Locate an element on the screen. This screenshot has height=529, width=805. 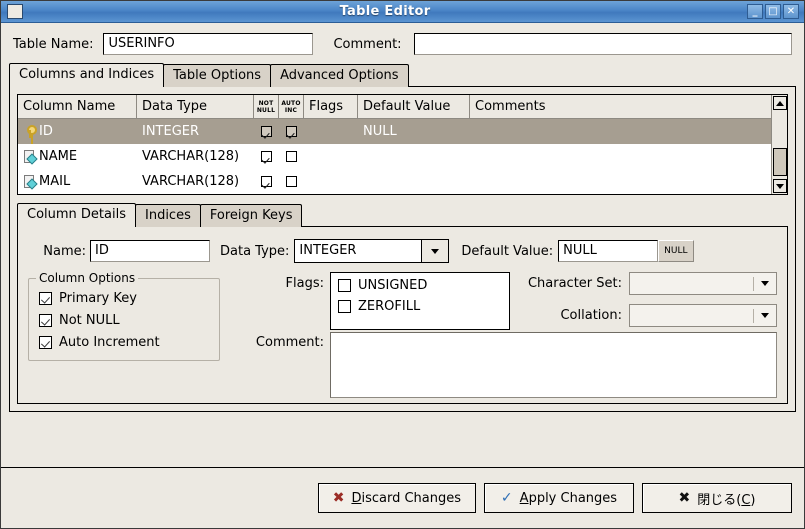
grid-cell-column-name-text: MAIL is located at coordinates (55, 181).